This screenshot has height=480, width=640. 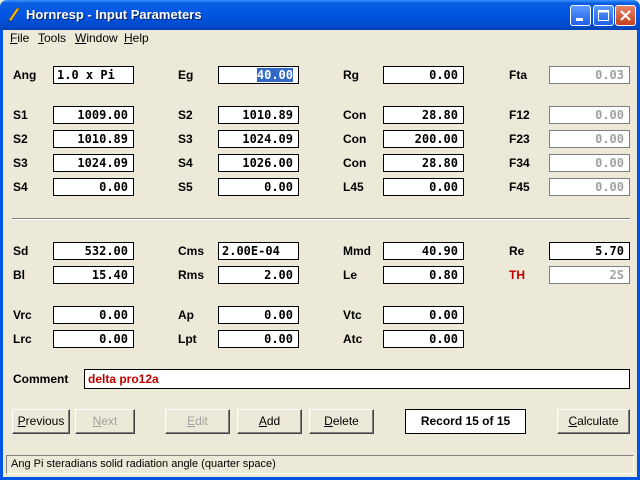 What do you see at coordinates (20, 163) in the screenshot?
I see `s3-label-2: S3` at bounding box center [20, 163].